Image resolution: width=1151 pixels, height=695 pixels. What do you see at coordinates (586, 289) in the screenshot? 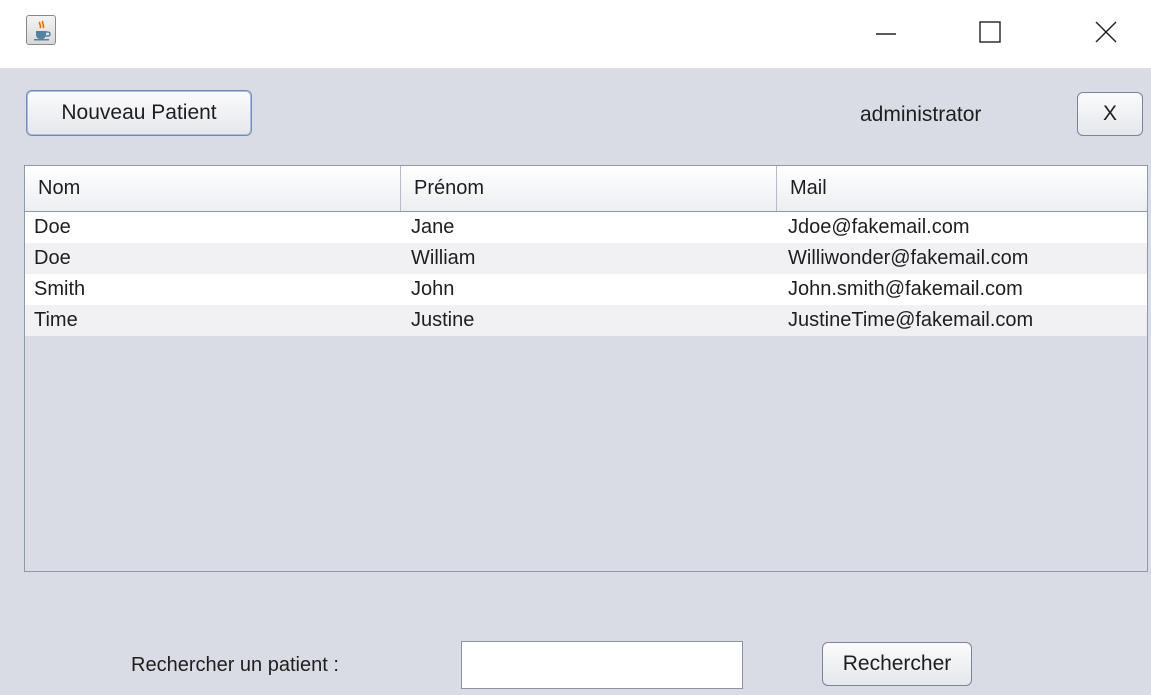
I see `table-row: Smith John John.smith@fakemail.com` at bounding box center [586, 289].